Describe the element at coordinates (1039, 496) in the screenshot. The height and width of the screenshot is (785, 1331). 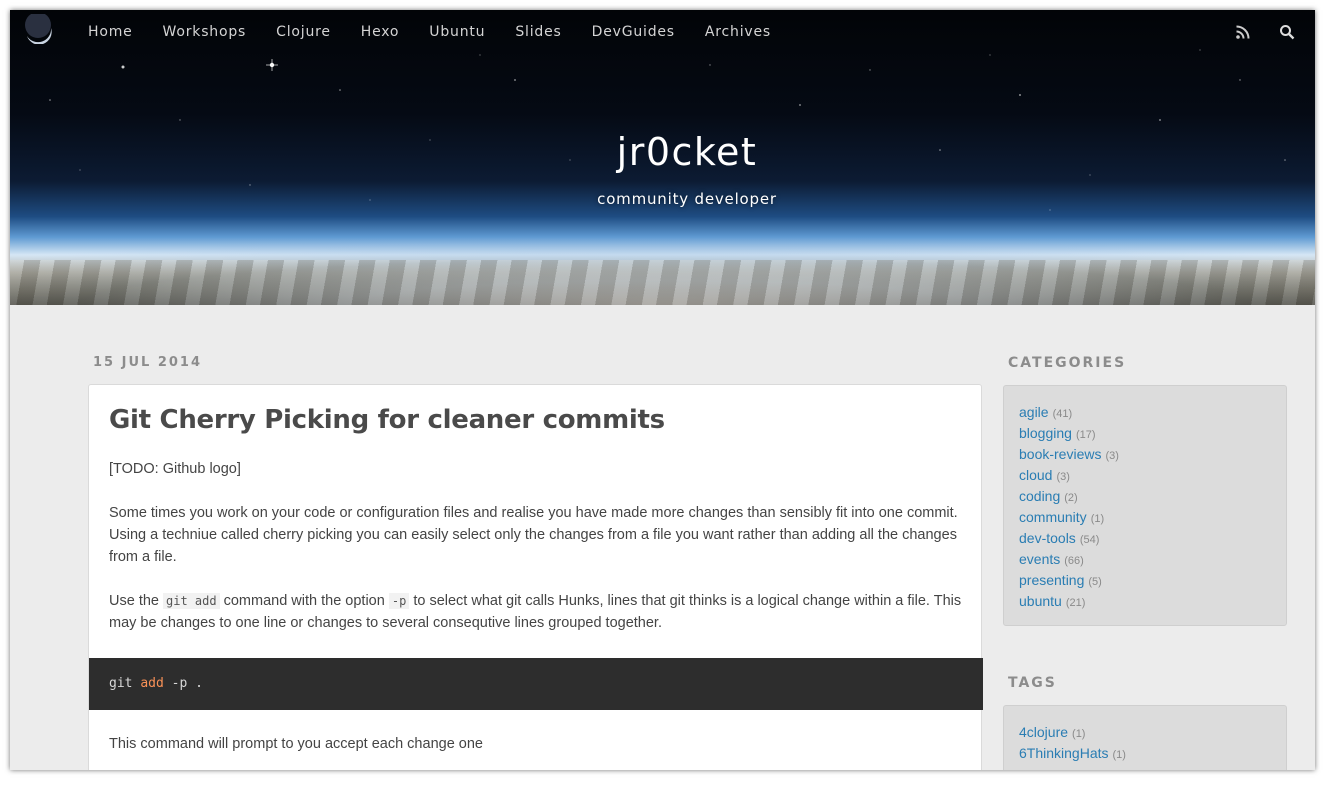
I see `category-link: coding` at that location.